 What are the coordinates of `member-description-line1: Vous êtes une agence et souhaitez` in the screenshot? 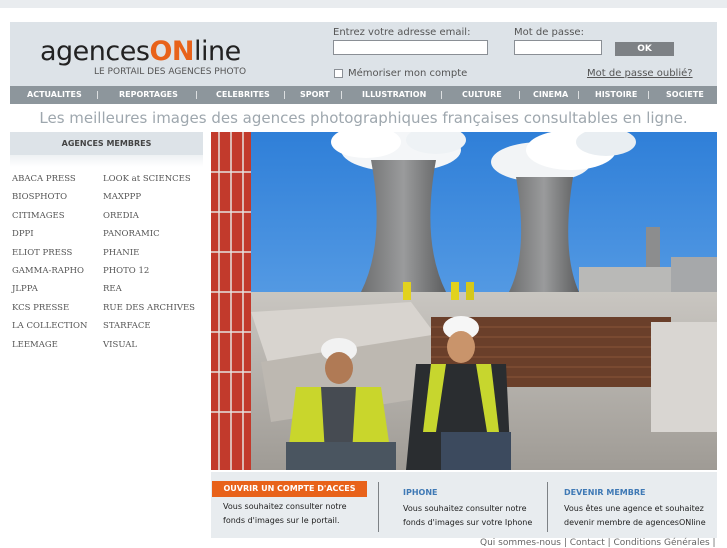 It's located at (634, 508).